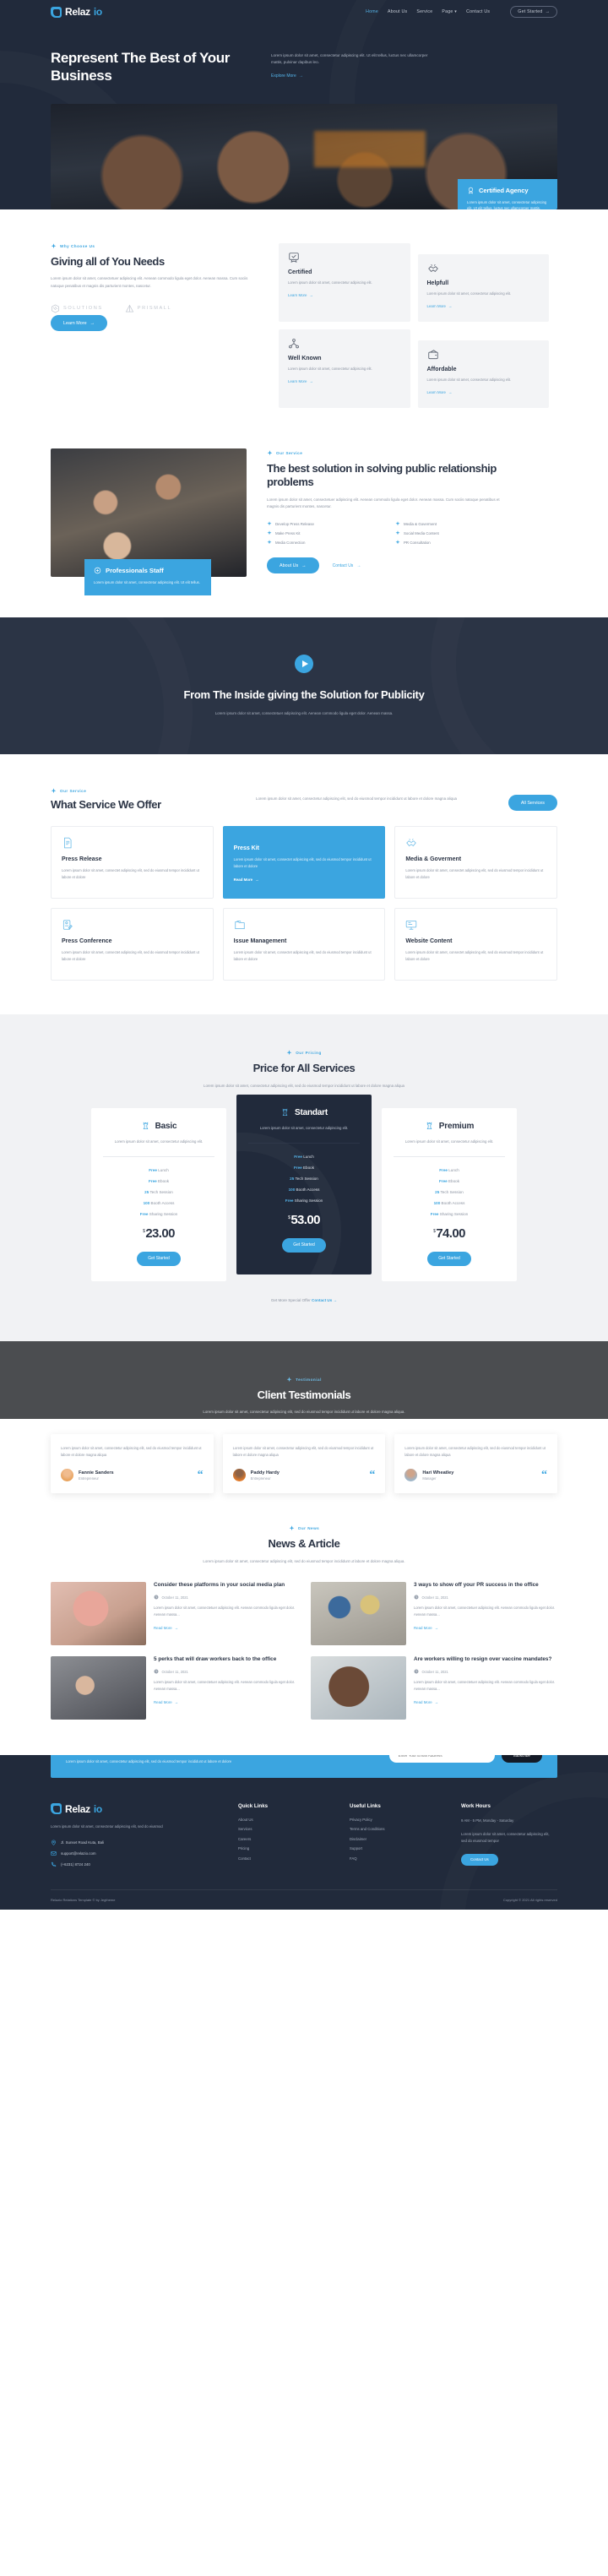 Image resolution: width=608 pixels, height=2576 pixels. Describe the element at coordinates (533, 12) in the screenshot. I see `nav-get-started-button: Get Started →` at that location.